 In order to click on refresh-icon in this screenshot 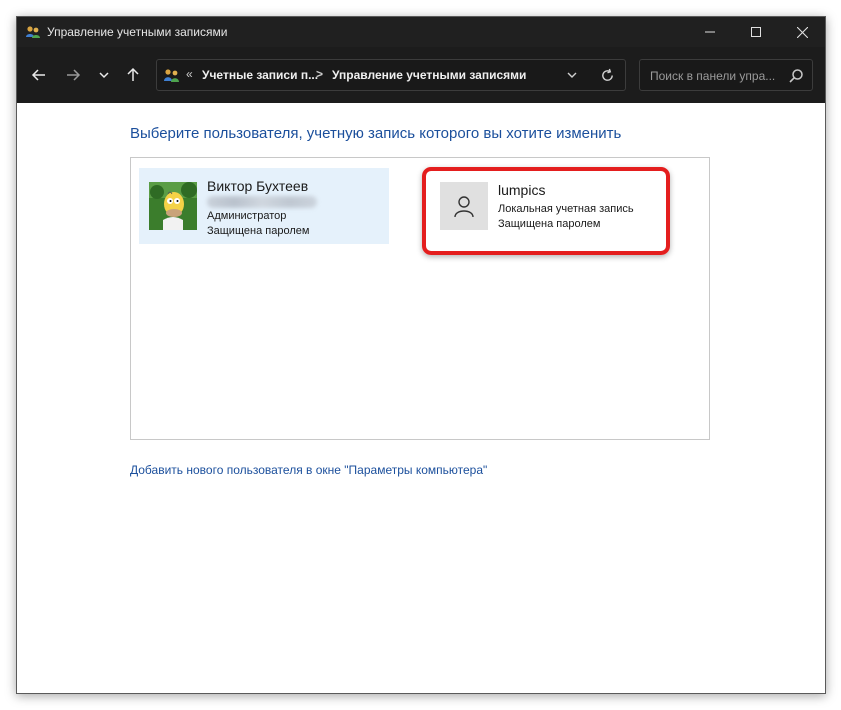, I will do `click(607, 75)`.